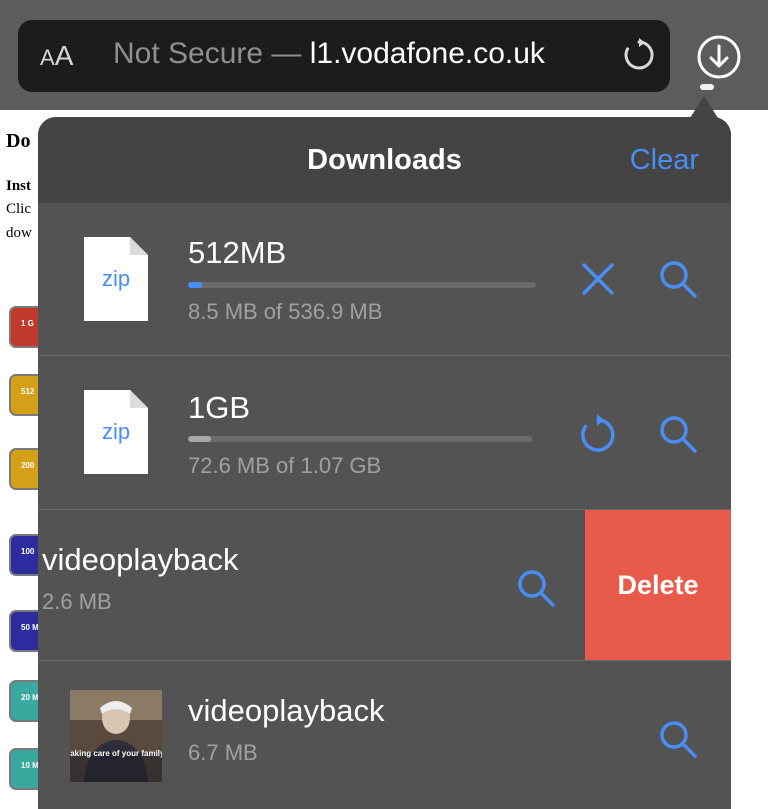 The image size is (768, 809). What do you see at coordinates (18, 141) in the screenshot?
I see `page-heading: Do` at bounding box center [18, 141].